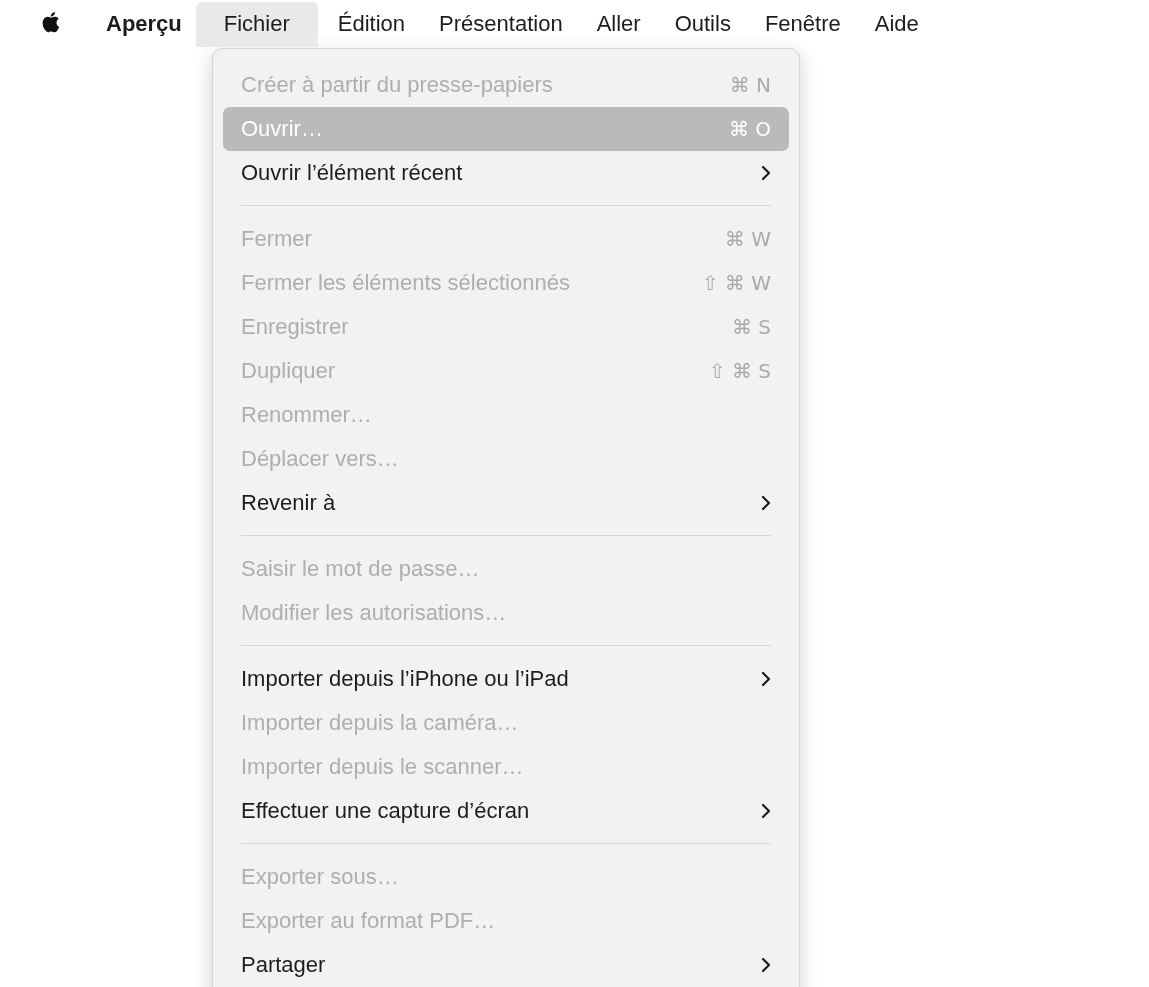  Describe the element at coordinates (506, 503) in the screenshot. I see `menu-item: Revenir à` at that location.